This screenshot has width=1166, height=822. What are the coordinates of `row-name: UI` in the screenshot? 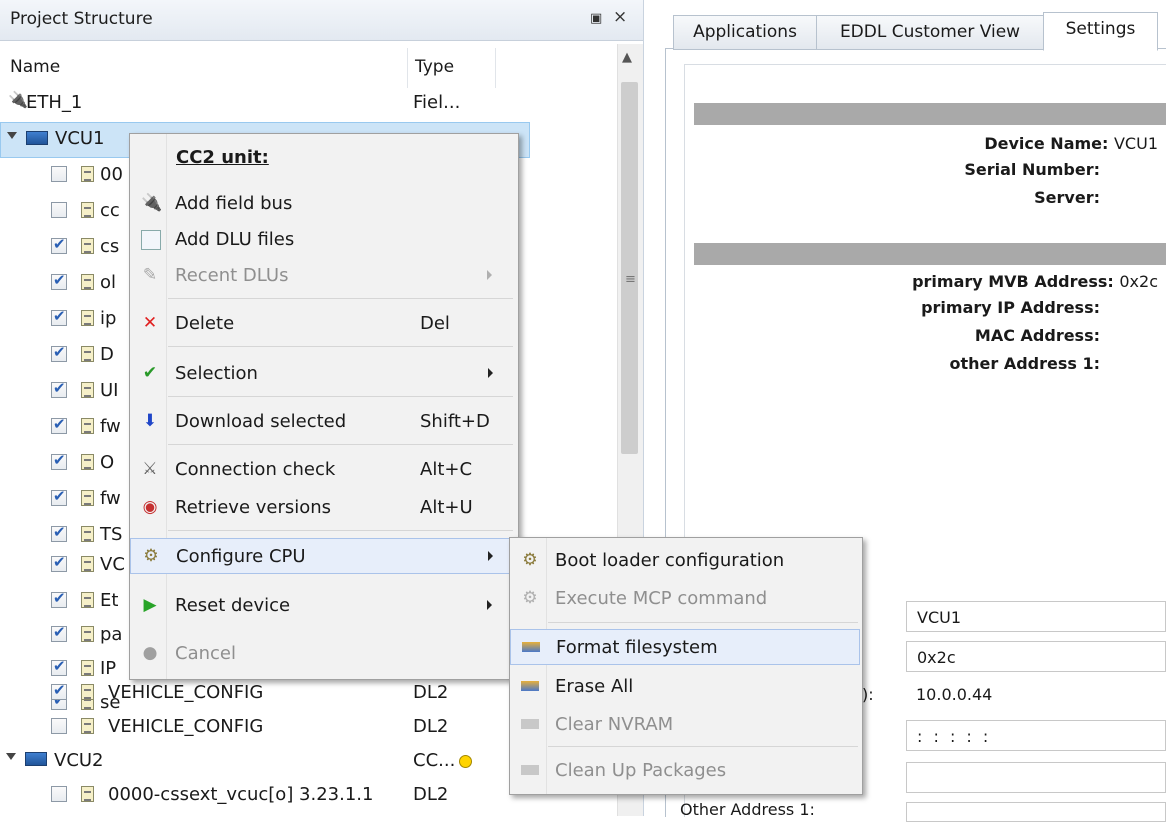 It's located at (109, 390).